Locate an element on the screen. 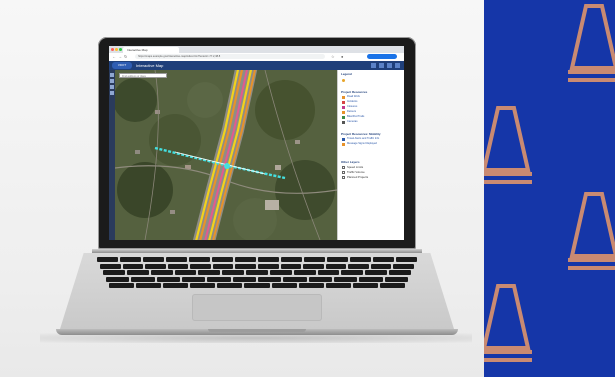  layer-item: Cameras is located at coordinates (352, 121).